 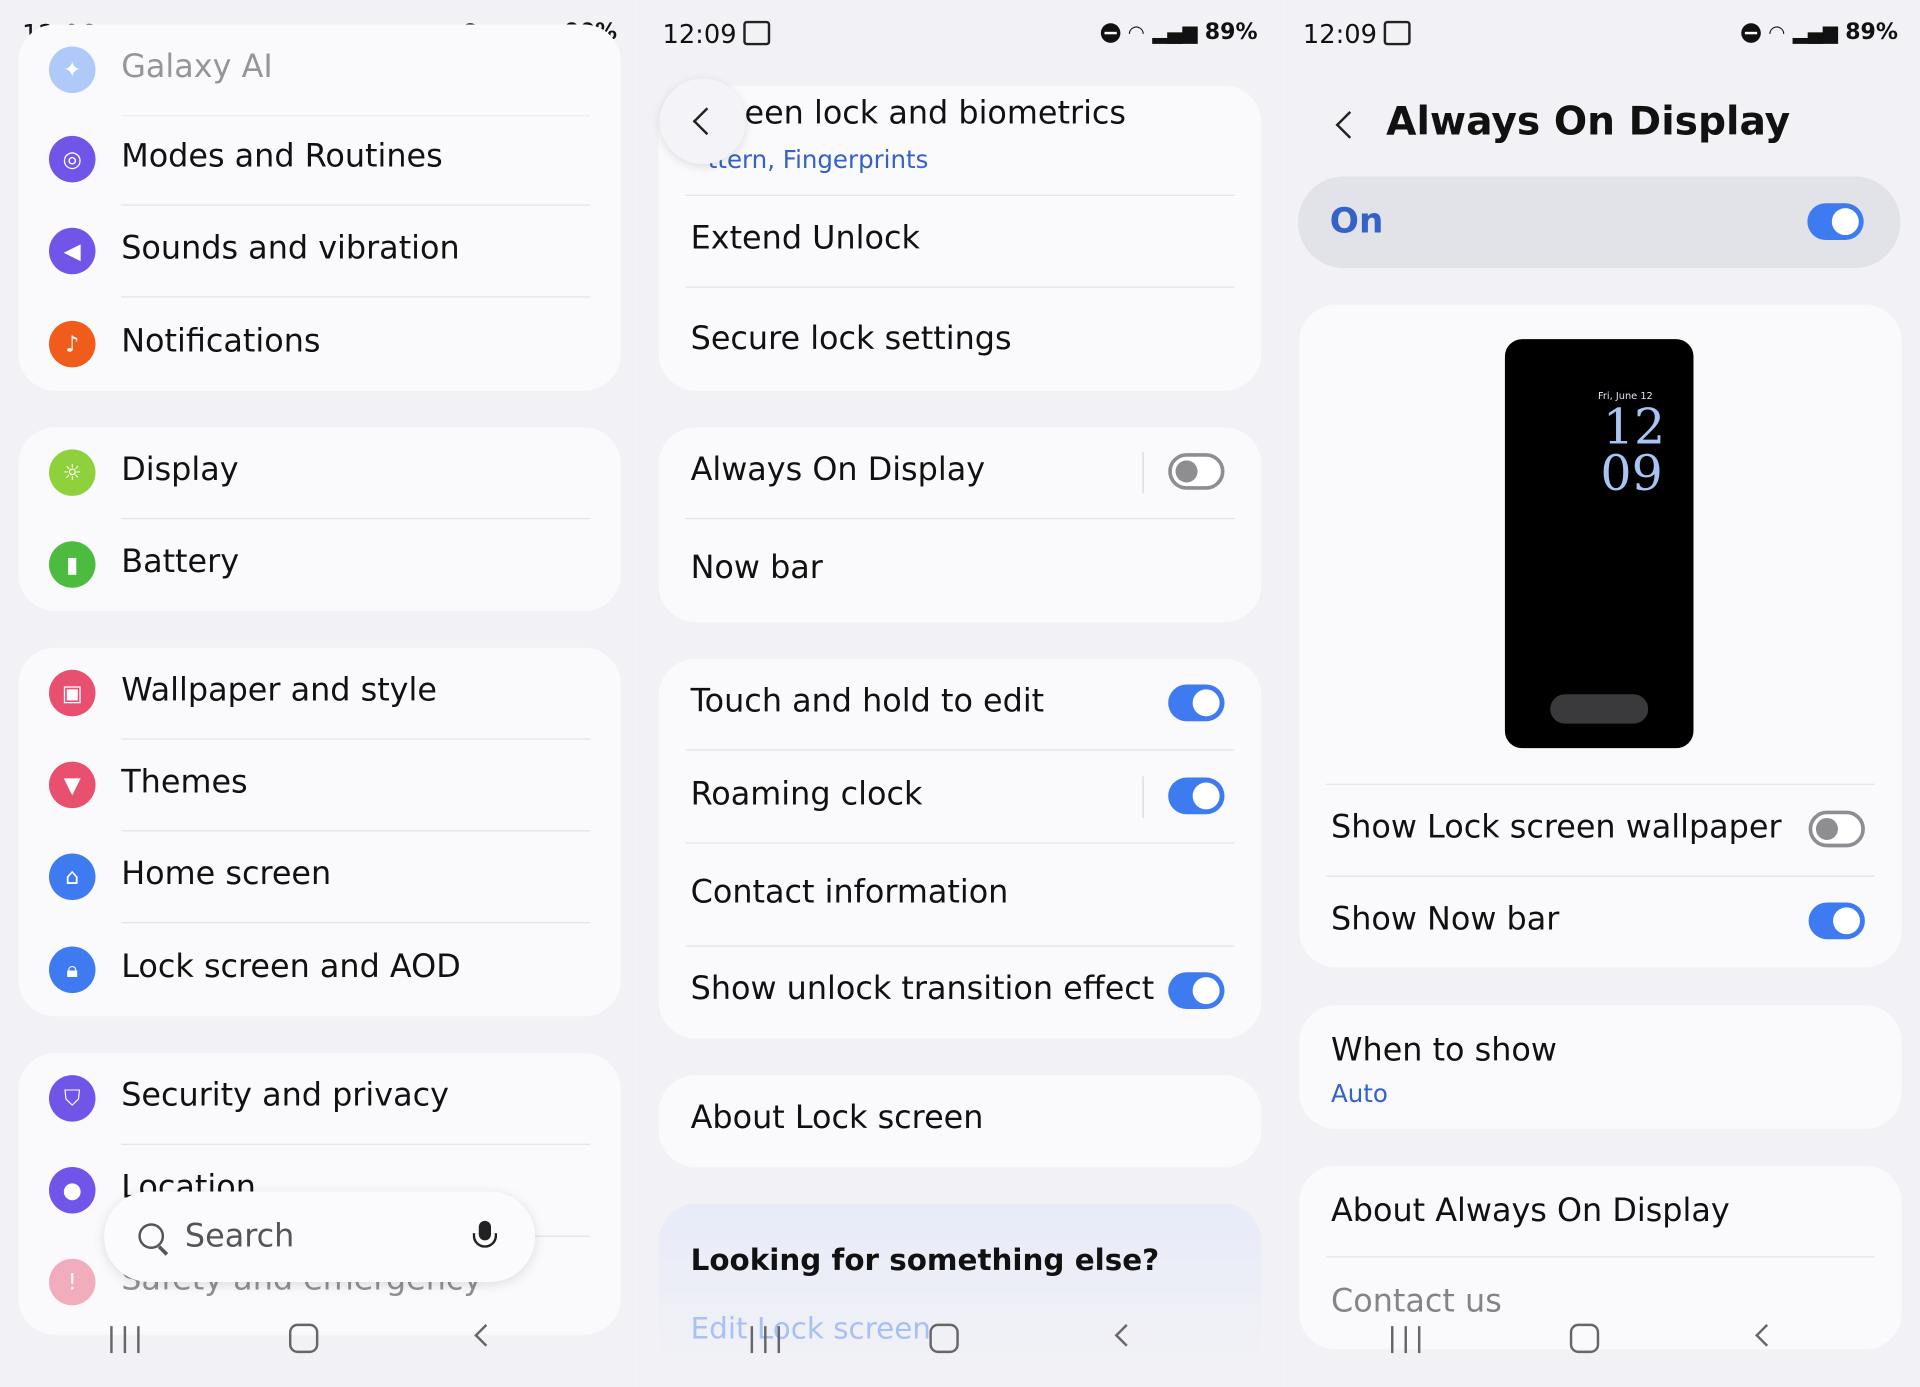 I want to click on when-to-show-card: When to show Auto, so click(x=1600, y=1067).